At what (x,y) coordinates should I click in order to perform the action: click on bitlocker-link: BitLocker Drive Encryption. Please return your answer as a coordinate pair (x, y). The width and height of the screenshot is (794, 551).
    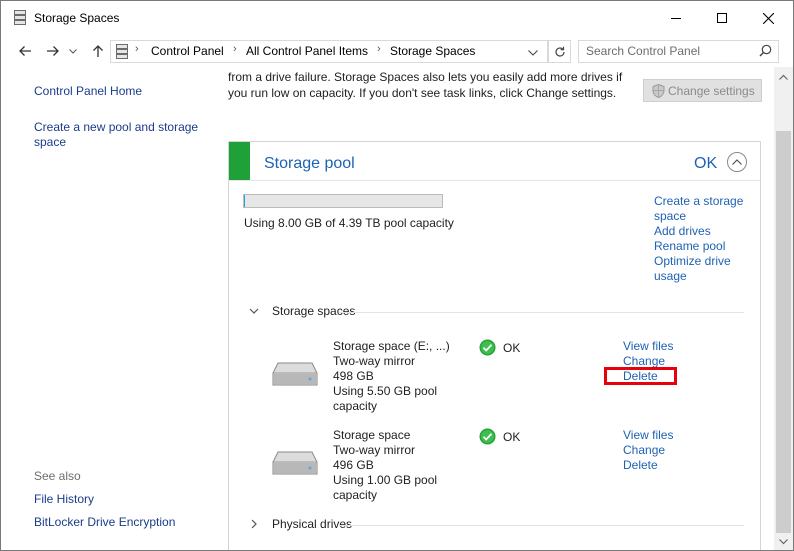
    Looking at the image, I should click on (104, 522).